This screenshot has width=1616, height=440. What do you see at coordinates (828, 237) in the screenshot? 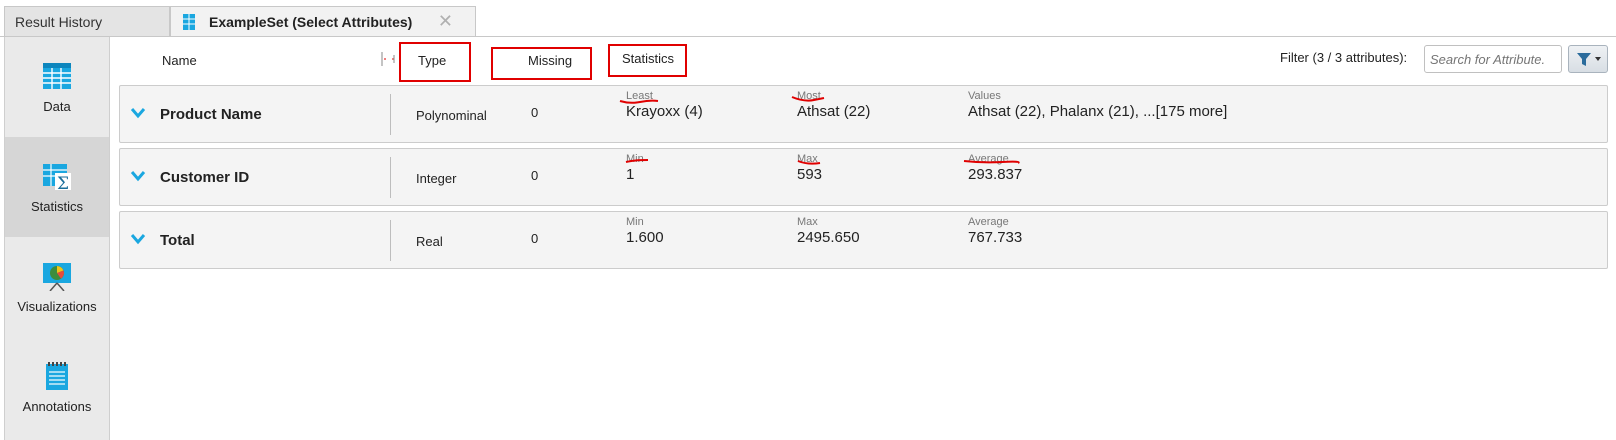
I see `stat-value: 2495.650` at bounding box center [828, 237].